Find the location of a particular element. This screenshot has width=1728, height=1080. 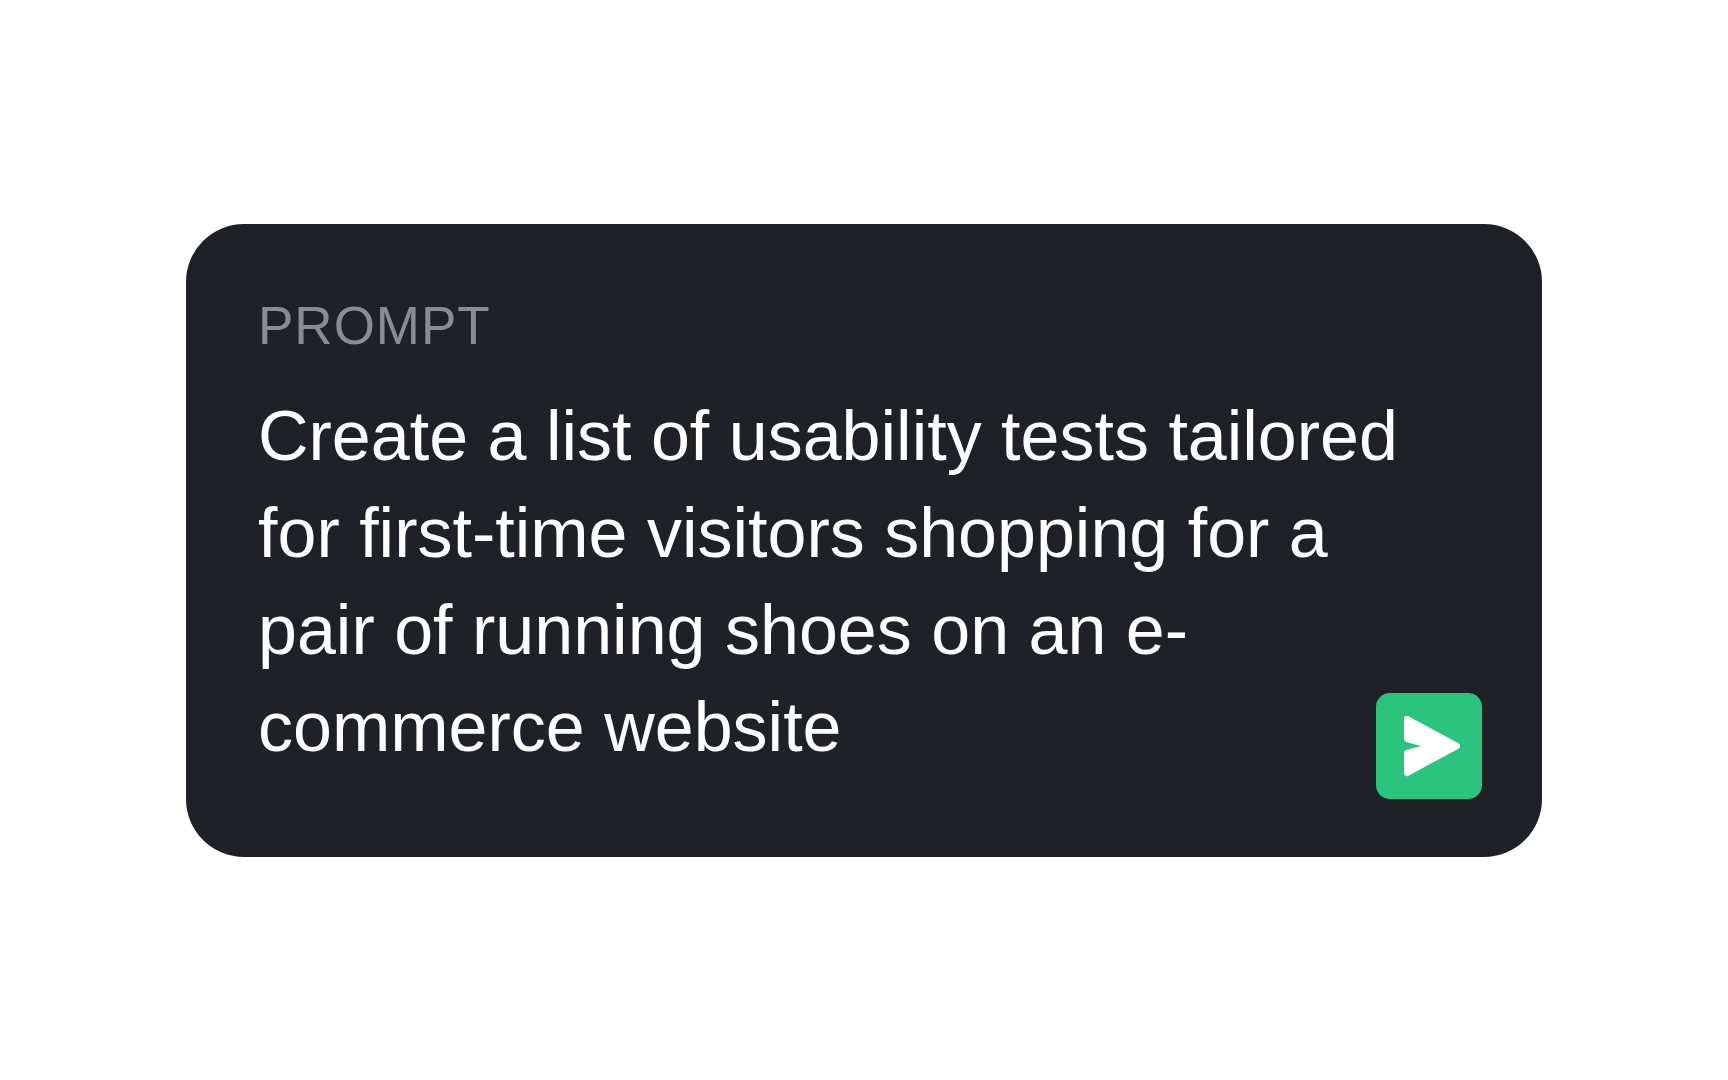

send-button is located at coordinates (1429, 745).